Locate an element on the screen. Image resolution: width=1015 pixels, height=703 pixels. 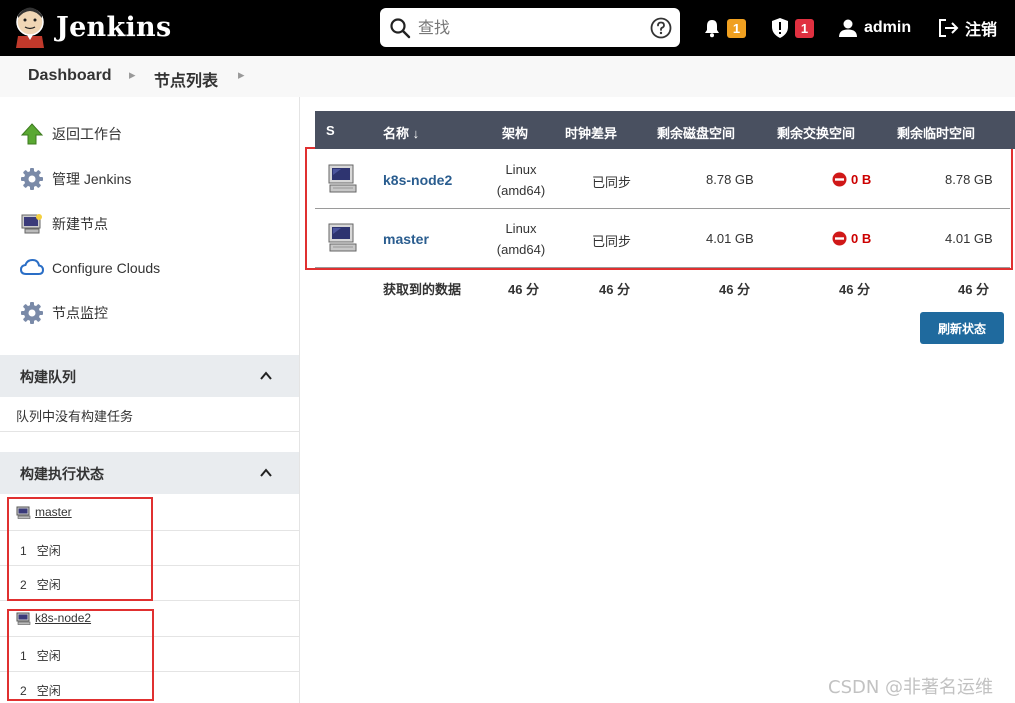
nodes-table-header: S 名称 ↓ 架构 时钟差异 剩余磁盘空间 剩余交换空间 剩余临时空间 is located at coordinates (665, 130).